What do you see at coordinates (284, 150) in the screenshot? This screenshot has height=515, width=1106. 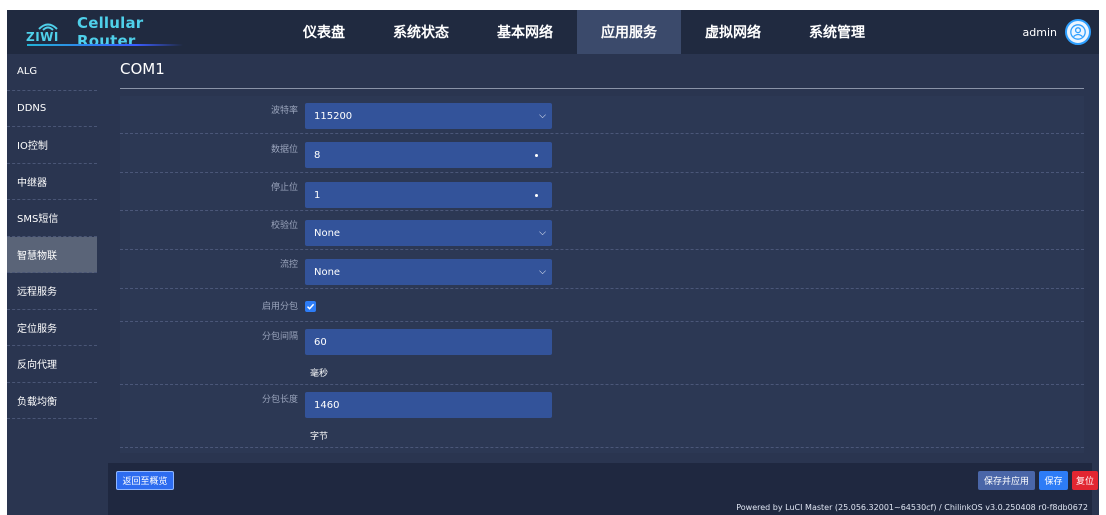 I see `data-bits-label: 数据位` at bounding box center [284, 150].